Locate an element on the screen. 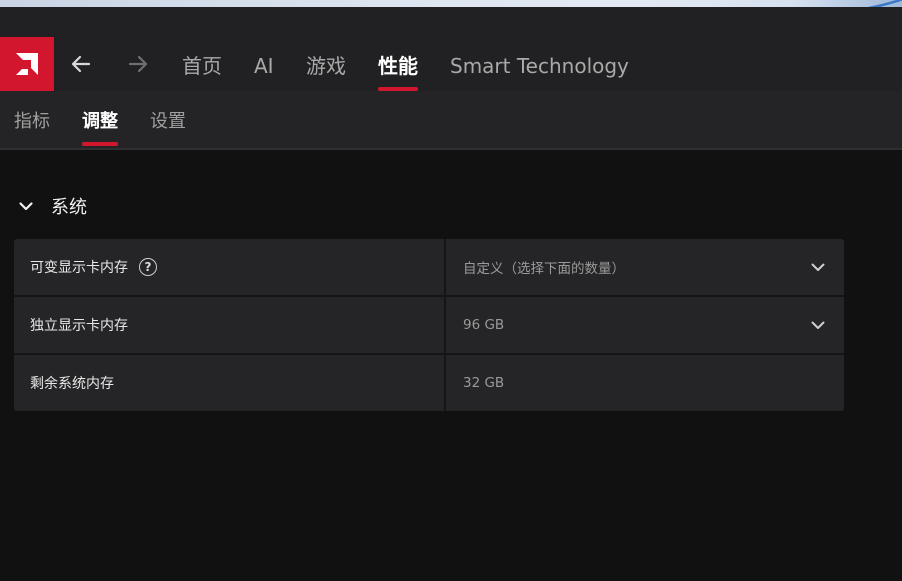 Image resolution: width=902 pixels, height=581 pixels. setting-label: 剩余系统内存 is located at coordinates (230, 383).